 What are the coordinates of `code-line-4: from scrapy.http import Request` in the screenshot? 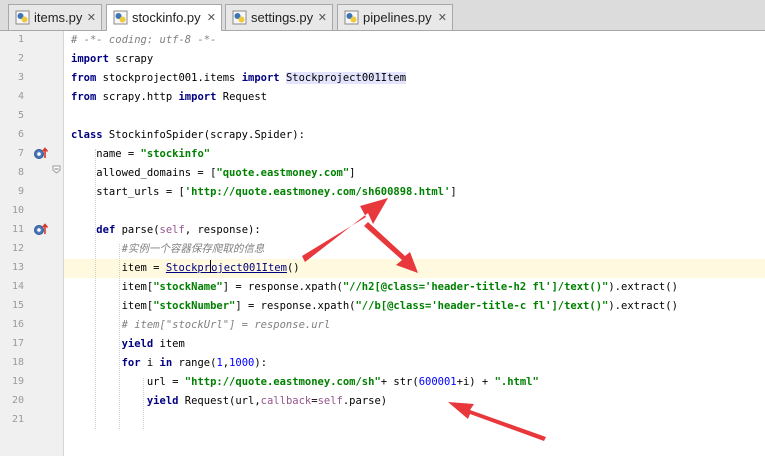 It's located at (169, 97).